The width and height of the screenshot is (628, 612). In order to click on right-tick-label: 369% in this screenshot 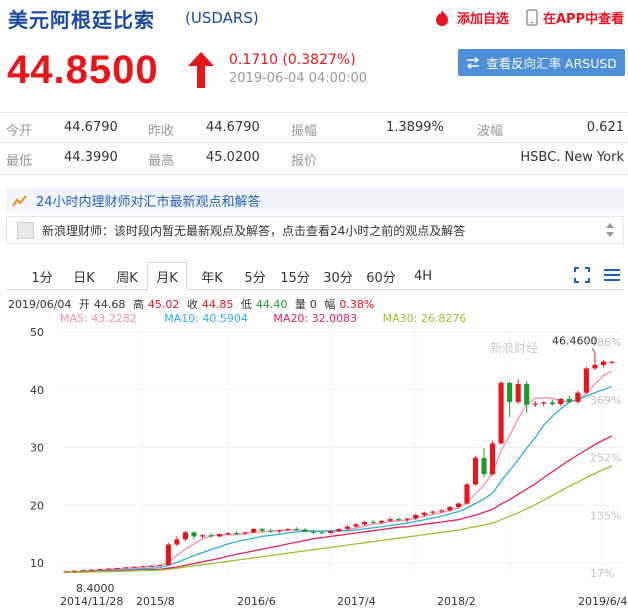, I will do `click(605, 400)`.